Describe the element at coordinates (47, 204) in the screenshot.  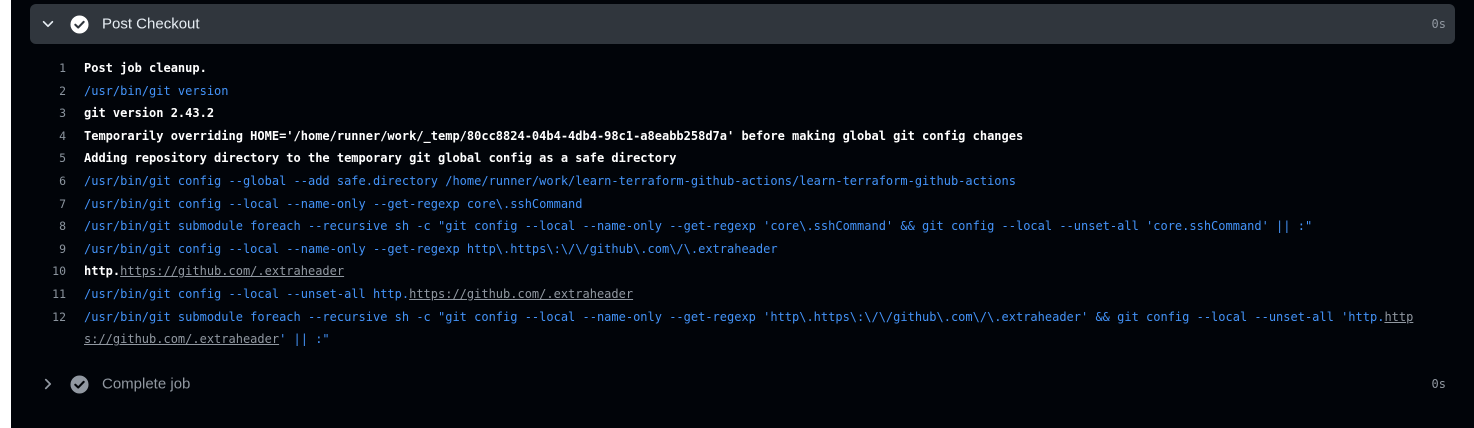
I see `line-number: 7` at that location.